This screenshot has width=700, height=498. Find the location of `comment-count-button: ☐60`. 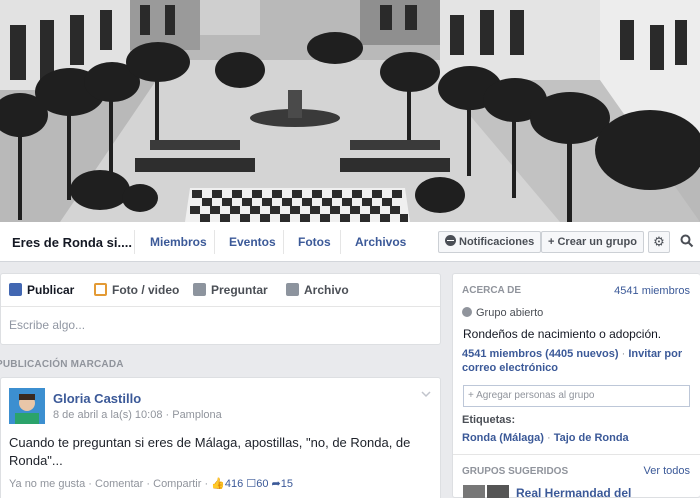

comment-count-button: ☐60 is located at coordinates (258, 484).